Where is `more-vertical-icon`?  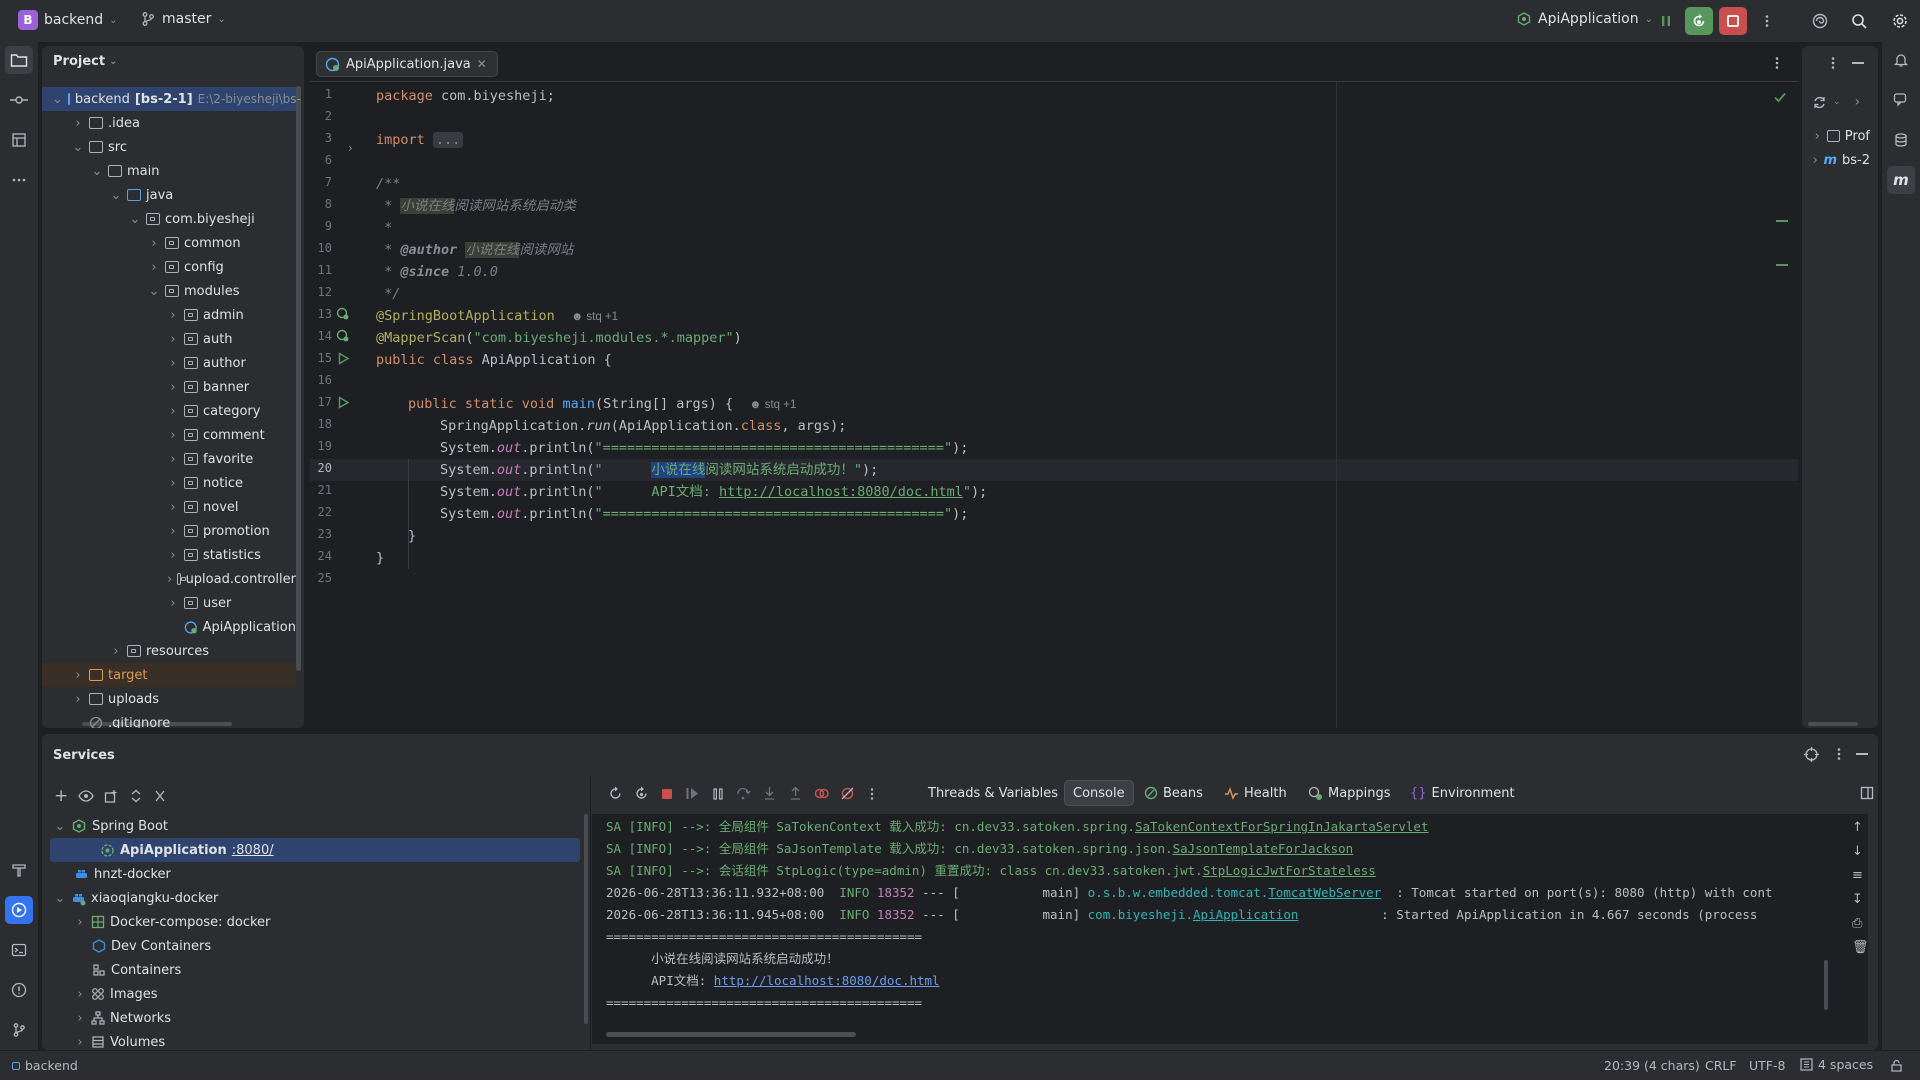 more-vertical-icon is located at coordinates (872, 794).